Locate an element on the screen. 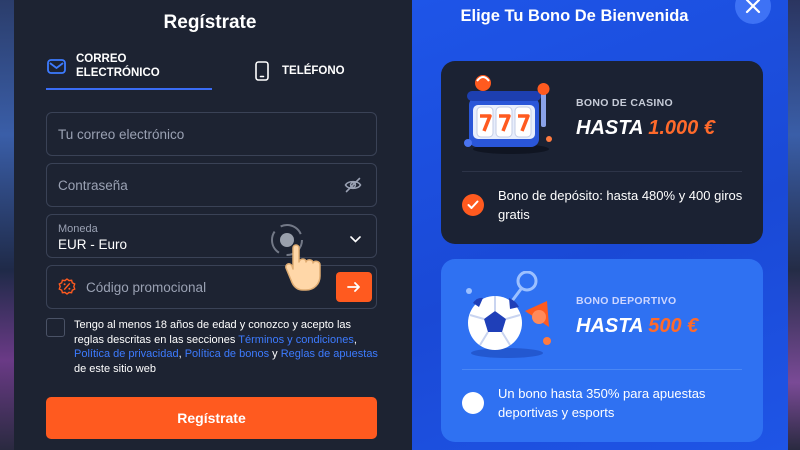 Image resolution: width=800 pixels, height=450 pixels. email-field is located at coordinates (211, 134).